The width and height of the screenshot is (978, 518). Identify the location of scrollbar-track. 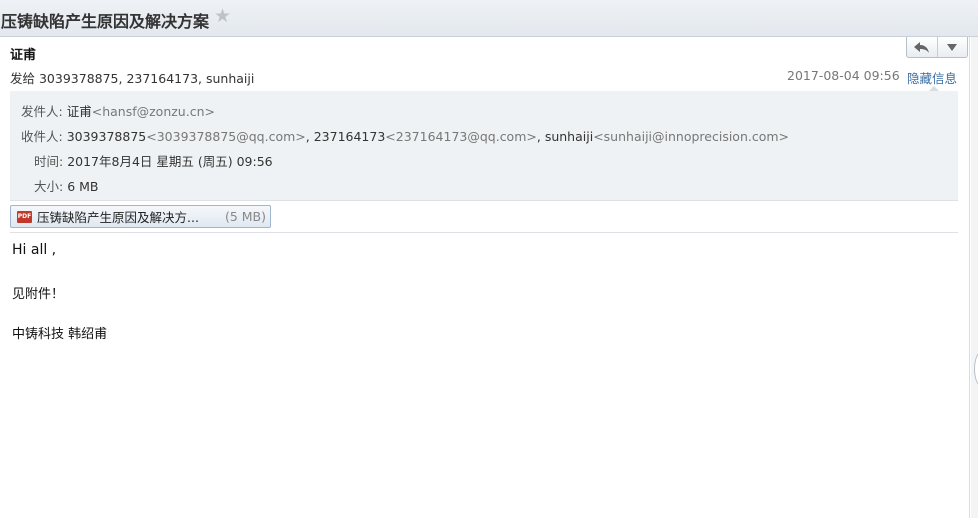
(974, 277).